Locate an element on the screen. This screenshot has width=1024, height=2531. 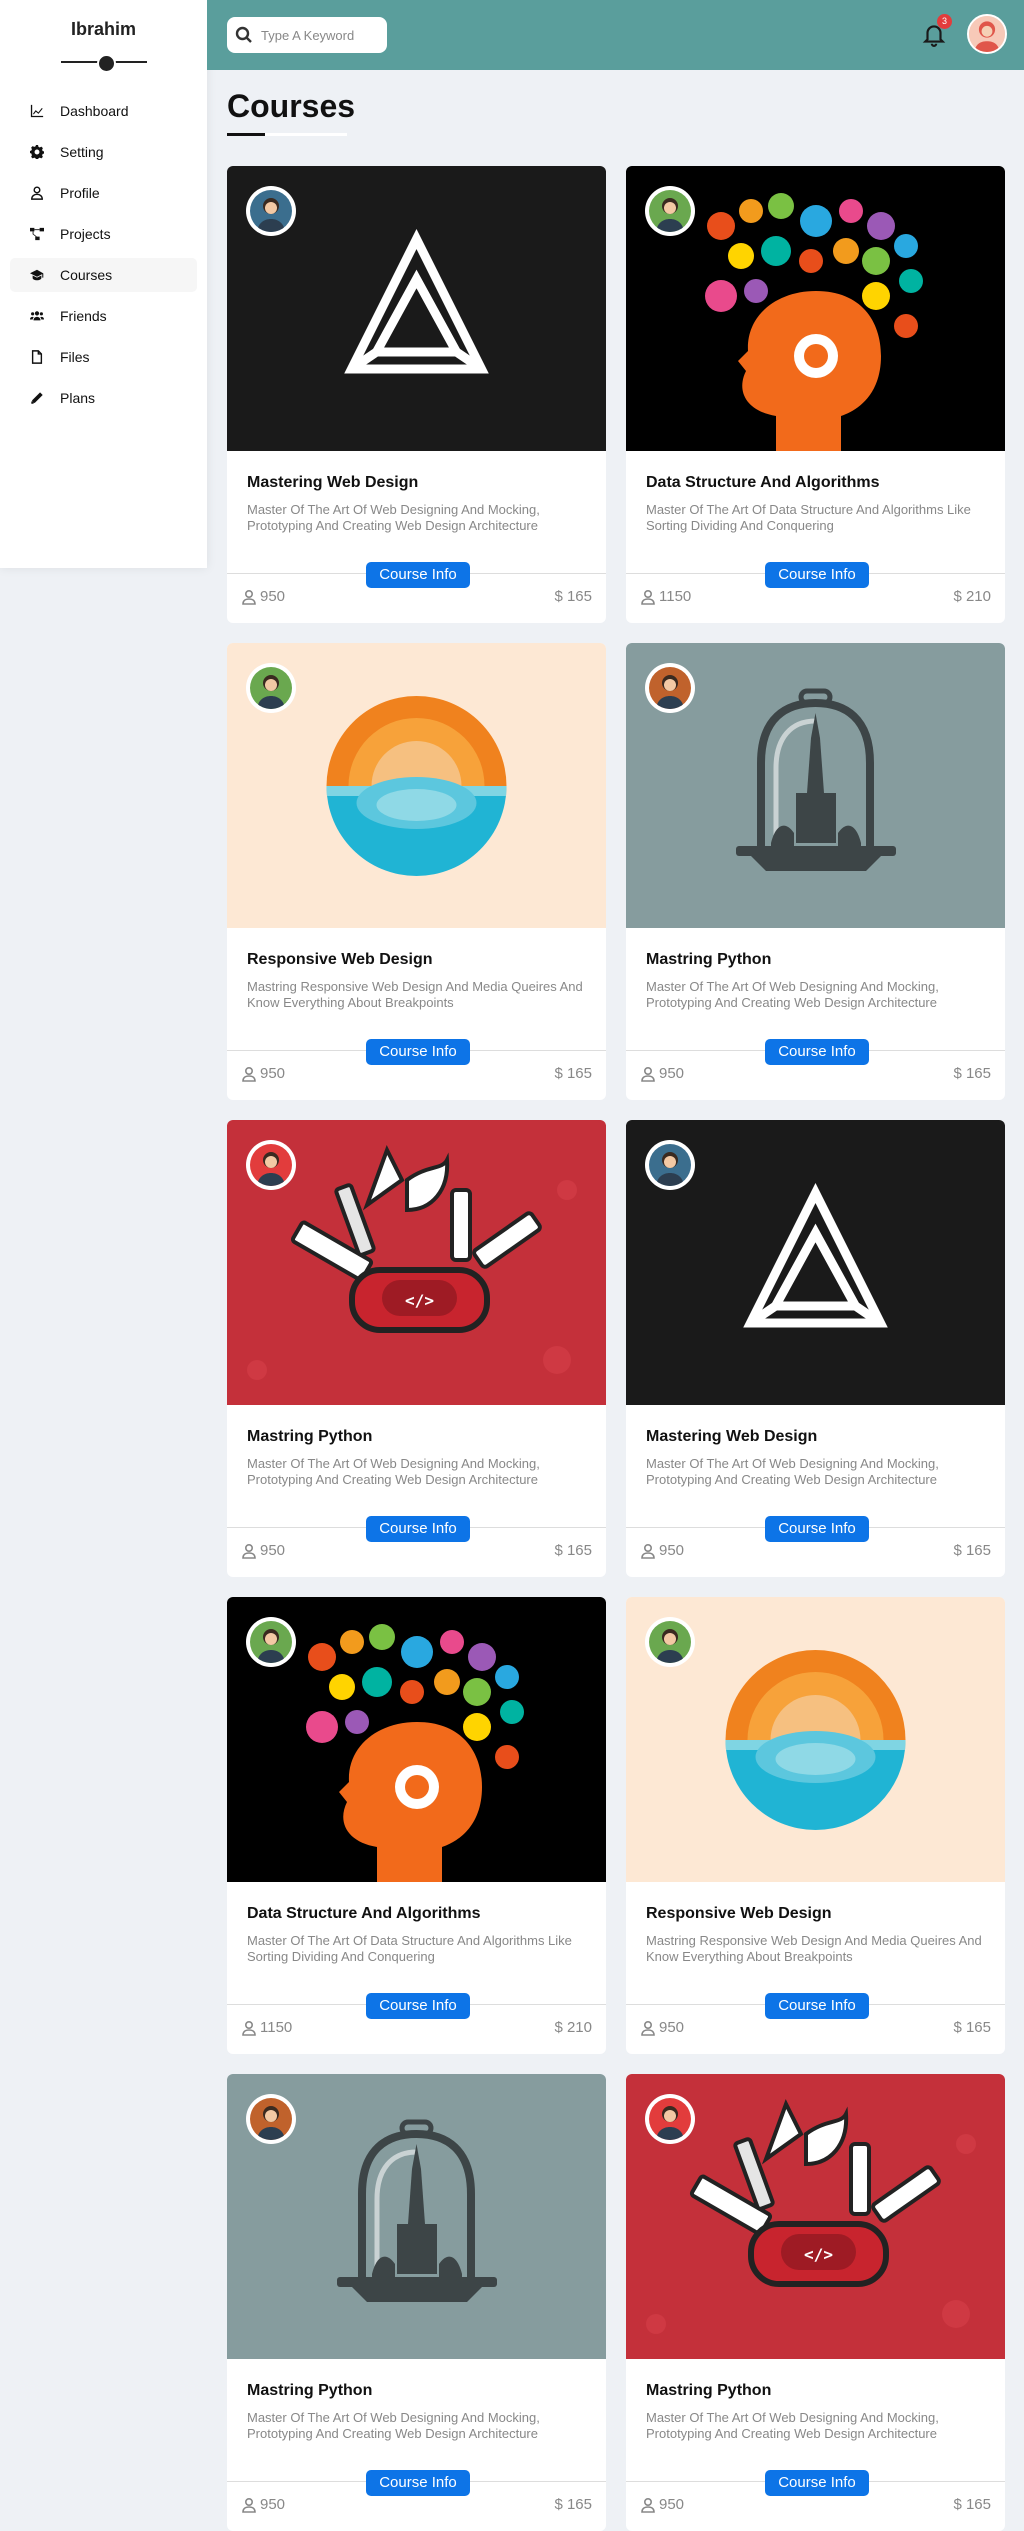
page-title: Courses is located at coordinates (291, 106).